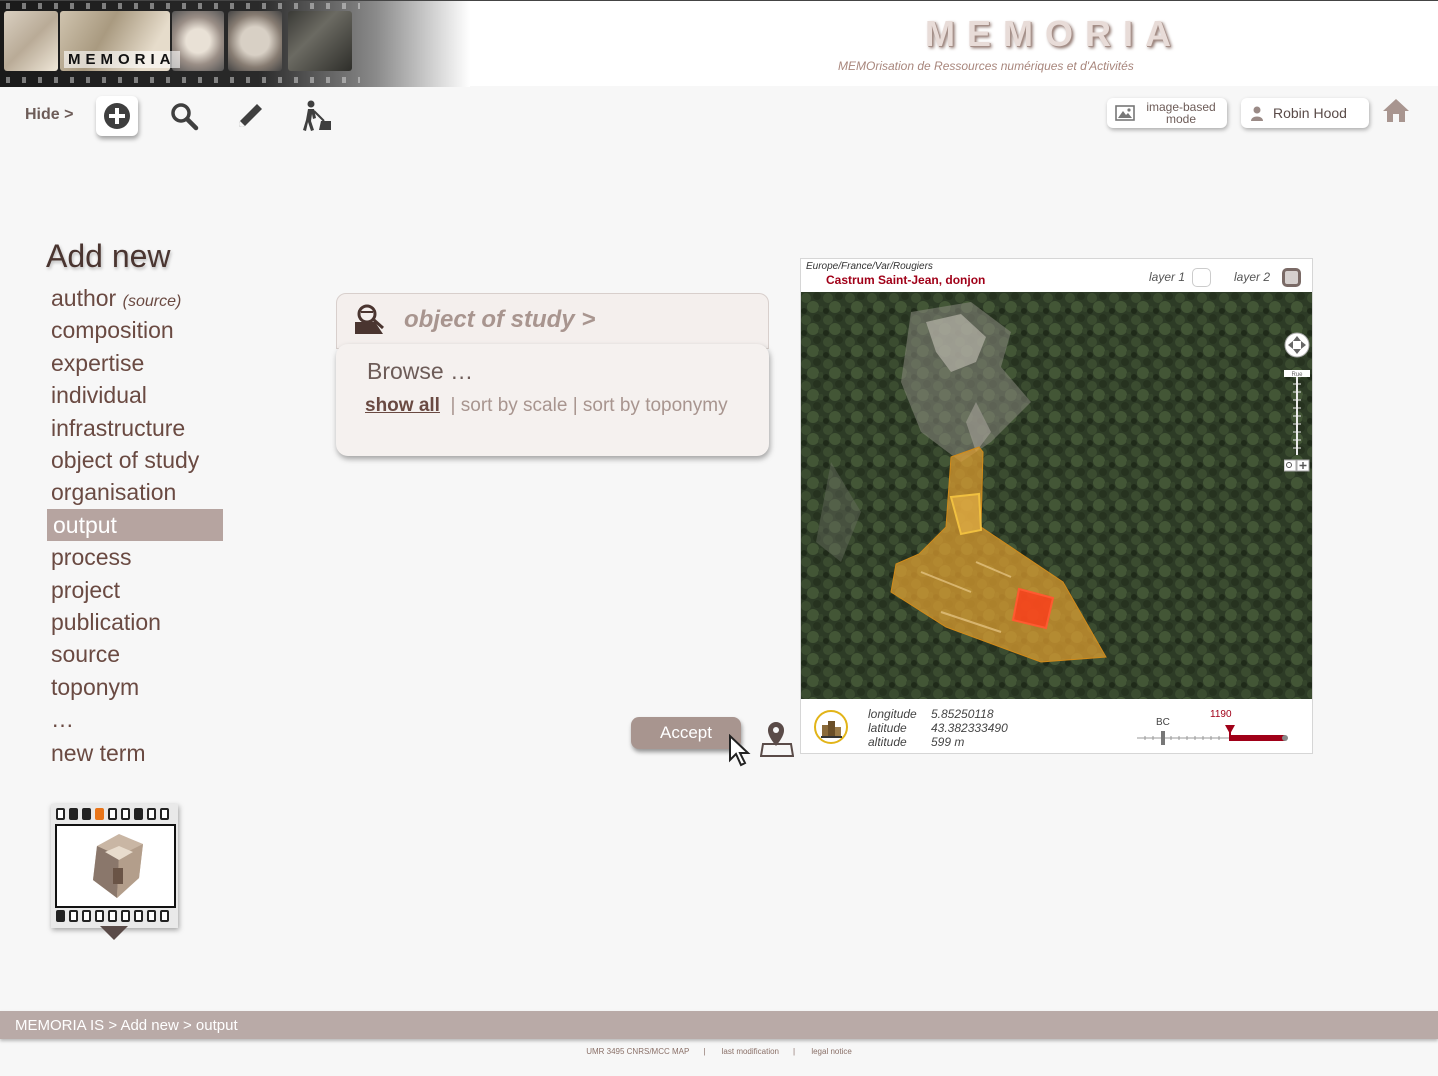 This screenshot has height=1076, width=1438. I want to click on image-mode-button: image-based mode, so click(1167, 113).